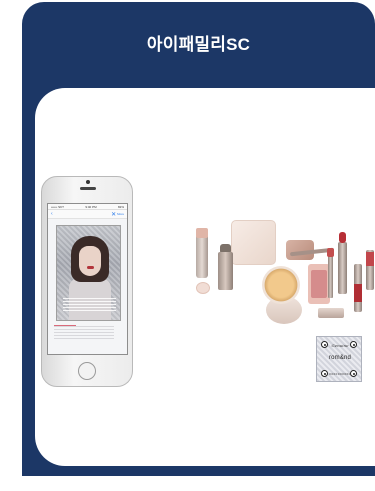 Image resolution: width=375 pixels, height=491 pixels. I want to click on compact-case, so click(253, 242).